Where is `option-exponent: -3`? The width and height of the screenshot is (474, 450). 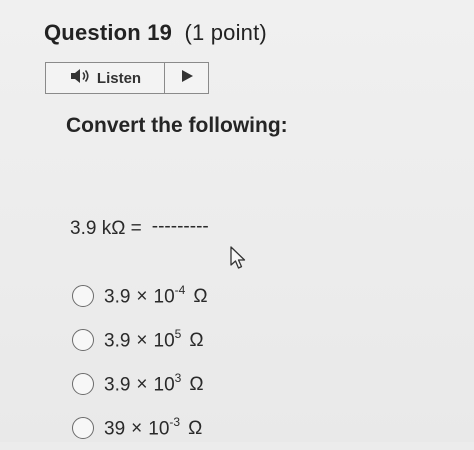 option-exponent: -3 is located at coordinates (175, 421).